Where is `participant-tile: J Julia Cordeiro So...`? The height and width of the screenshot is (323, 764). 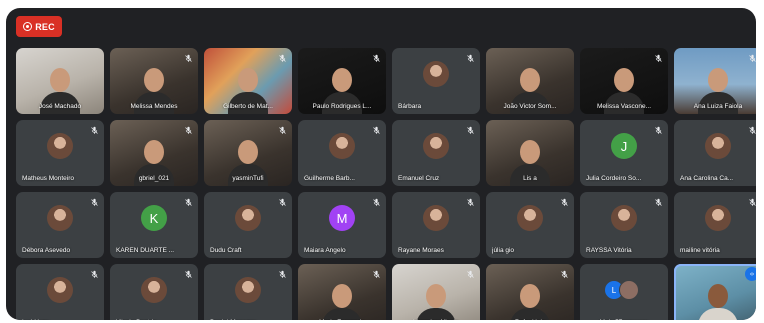
participant-tile: J Julia Cordeiro So... is located at coordinates (624, 153).